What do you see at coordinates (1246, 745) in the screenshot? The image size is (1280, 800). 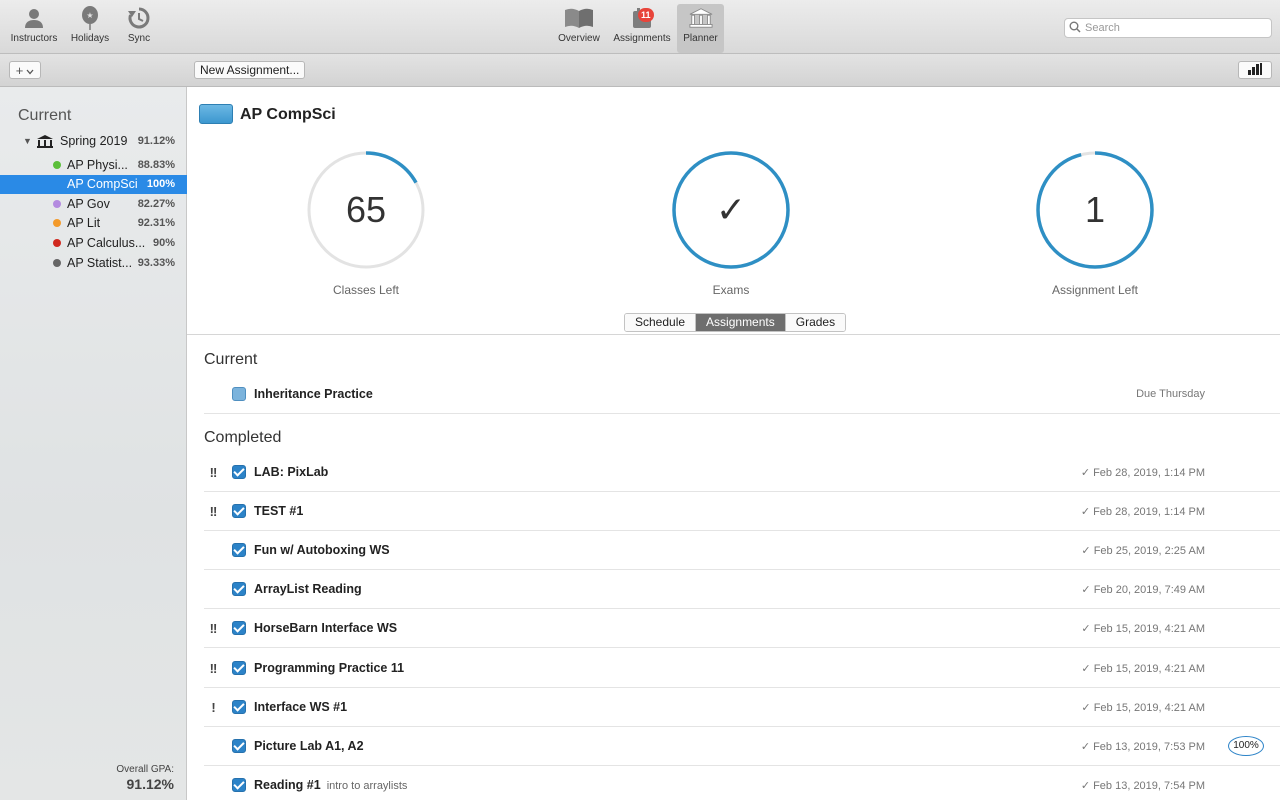 I see `grade-badge: 100%` at bounding box center [1246, 745].